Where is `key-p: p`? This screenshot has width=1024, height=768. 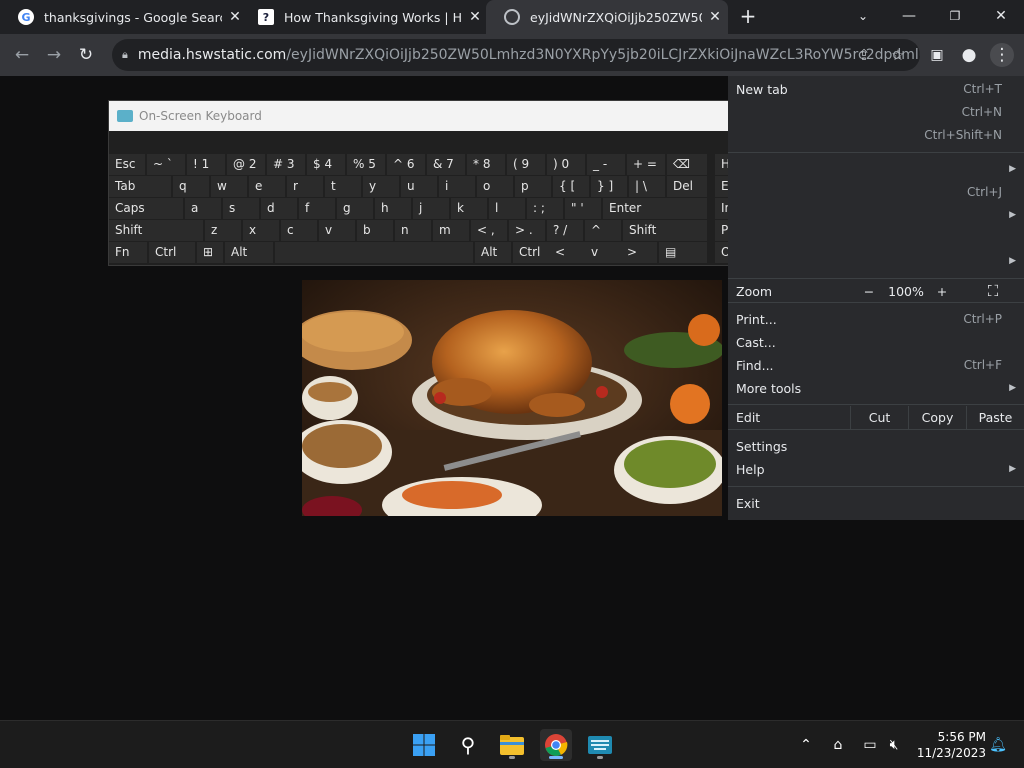 key-p: p is located at coordinates (533, 186).